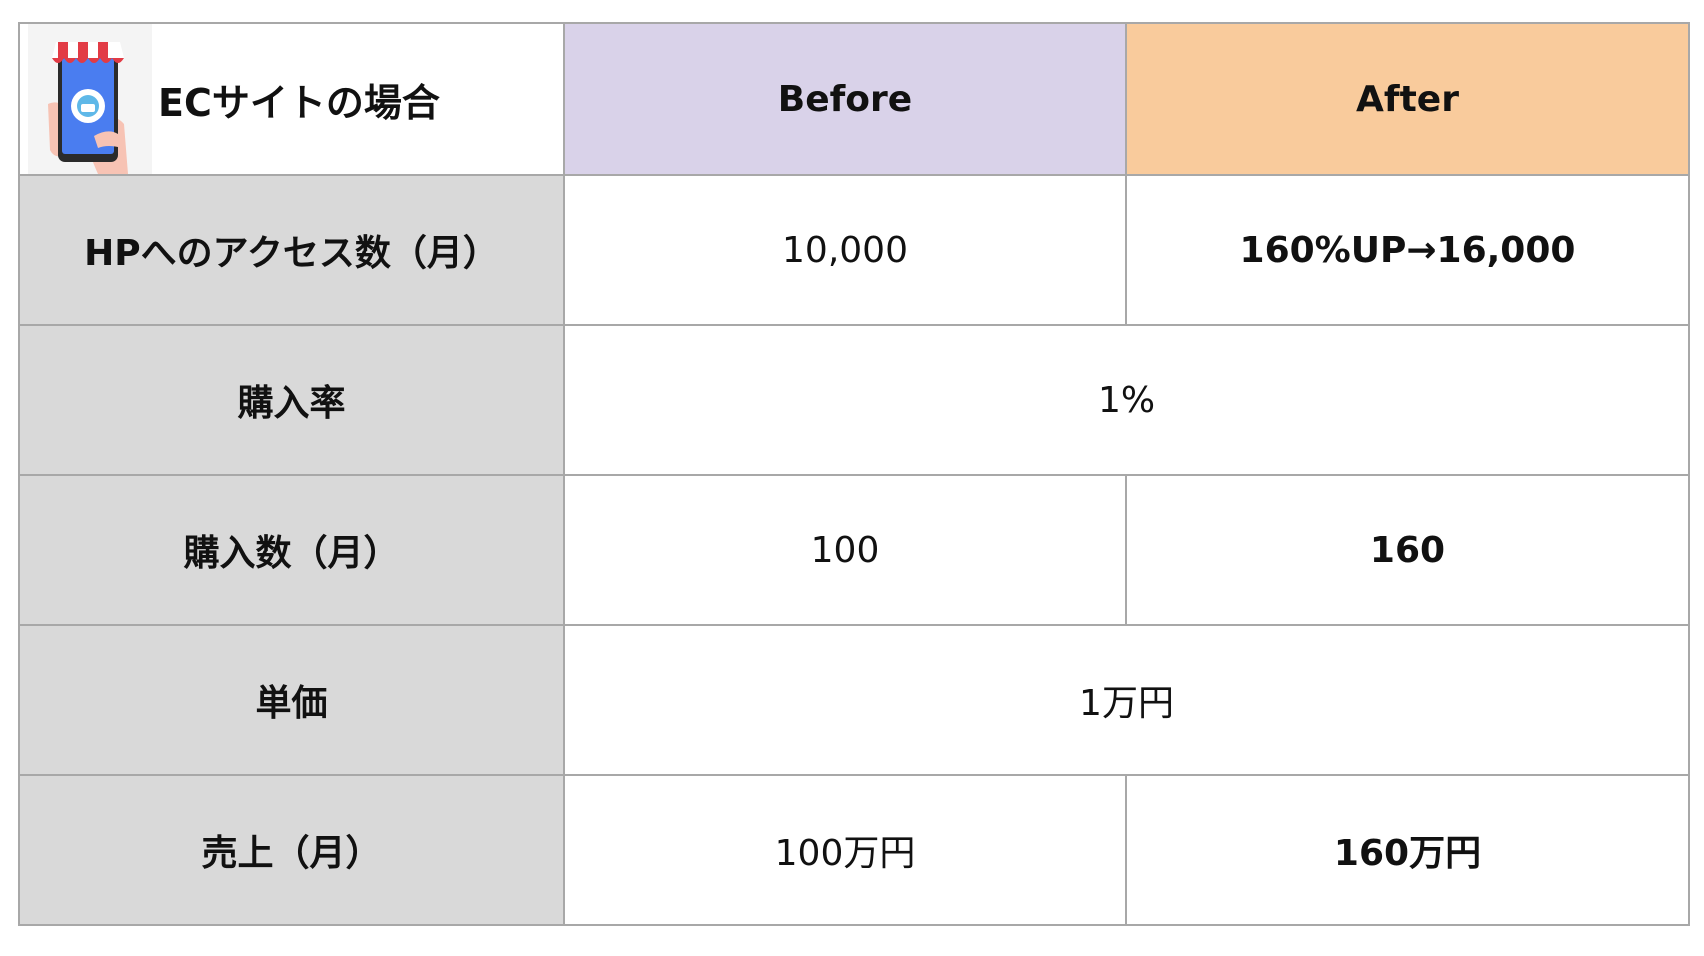 The image size is (1704, 956). Describe the element at coordinates (291, 400) in the screenshot. I see `row-label-purchase-rate: 購入率` at that location.